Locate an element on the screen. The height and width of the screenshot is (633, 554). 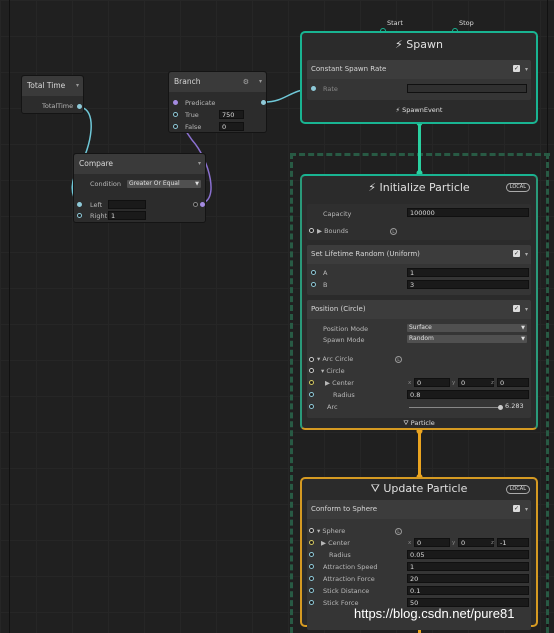
sphere-port is located at coordinates (311, 530).